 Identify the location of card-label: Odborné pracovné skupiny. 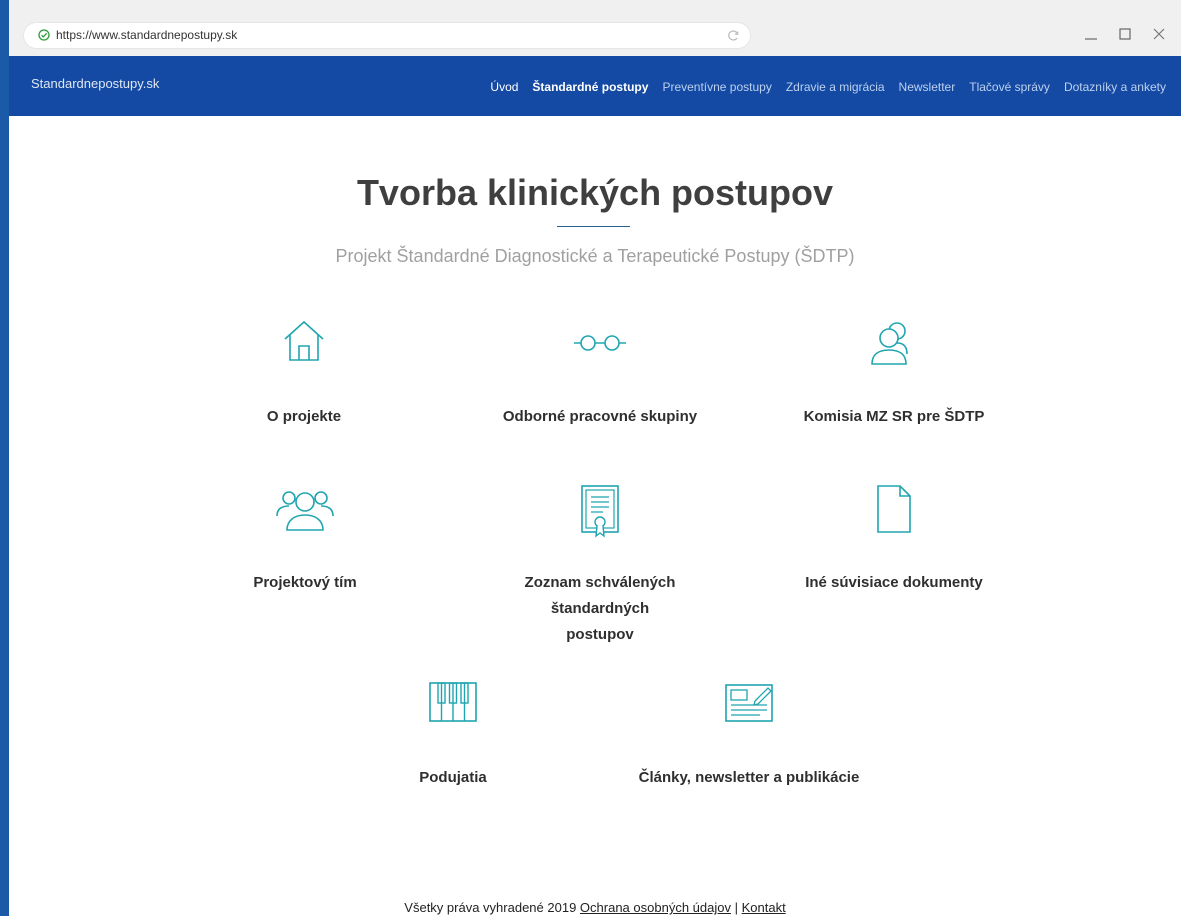
(600, 416).